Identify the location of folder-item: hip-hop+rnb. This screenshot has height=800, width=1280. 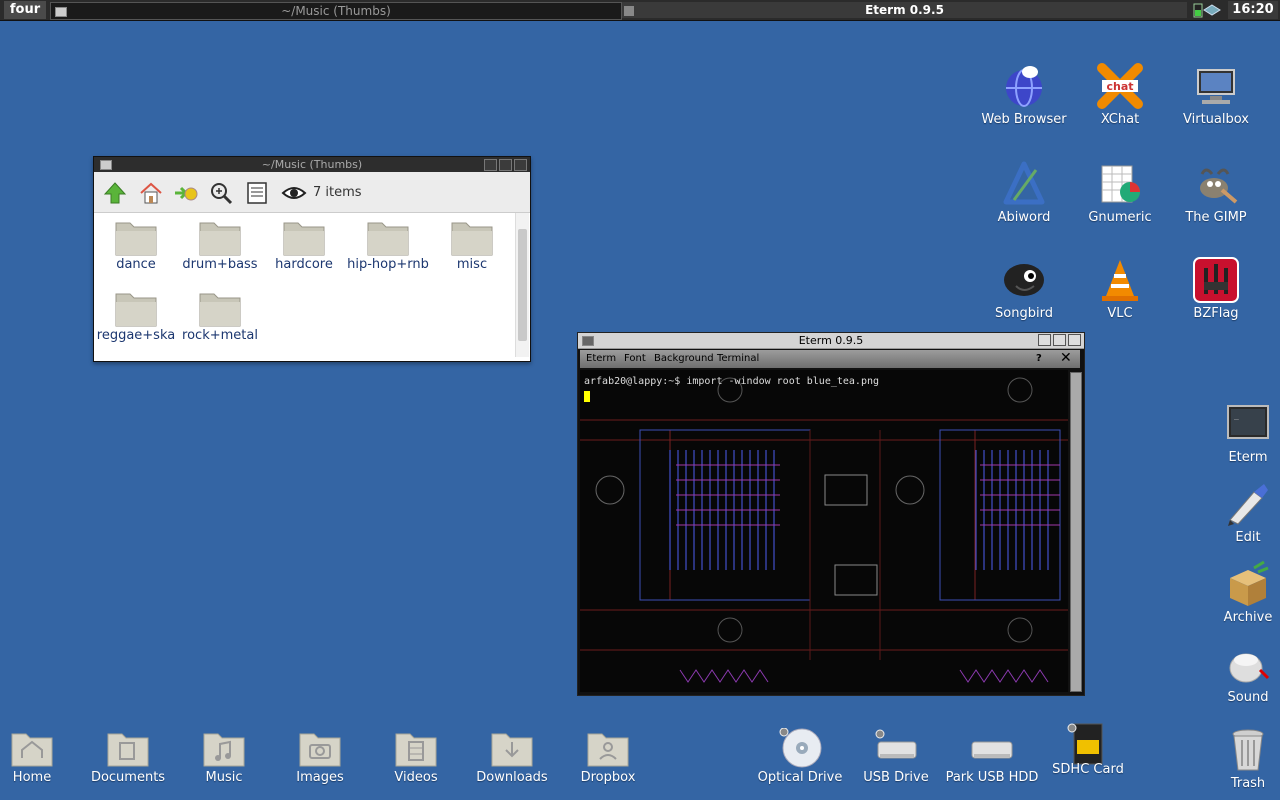
(388, 245).